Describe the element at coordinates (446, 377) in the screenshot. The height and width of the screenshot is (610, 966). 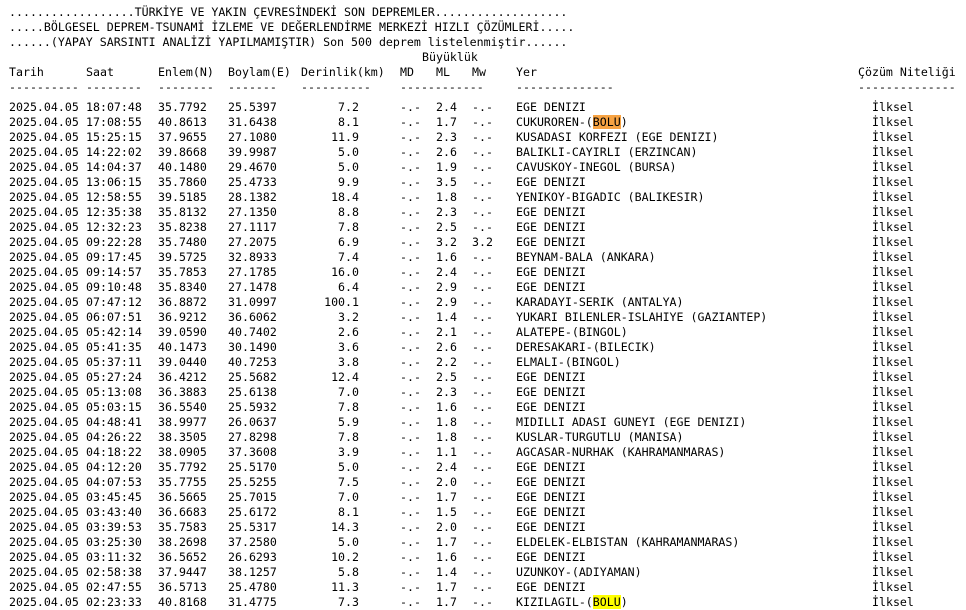
I see `cell-ml: 2.5` at that location.